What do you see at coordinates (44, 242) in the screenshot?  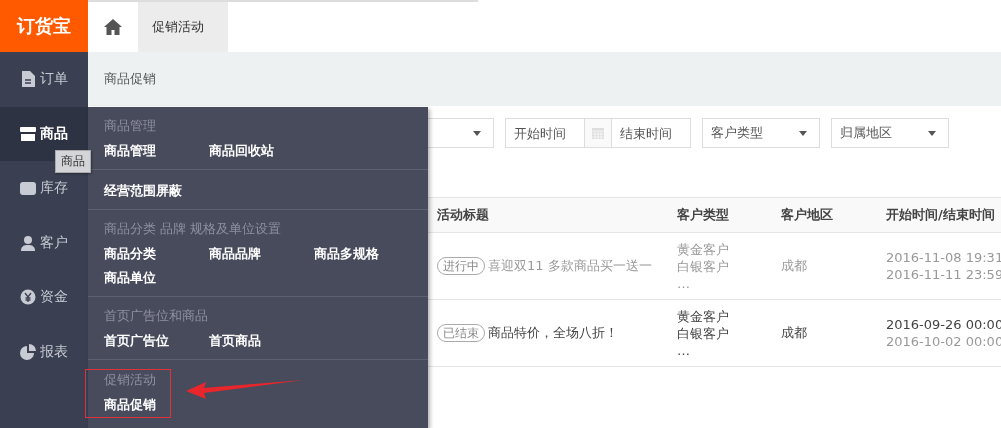 I see `sidebar-item: 客户` at bounding box center [44, 242].